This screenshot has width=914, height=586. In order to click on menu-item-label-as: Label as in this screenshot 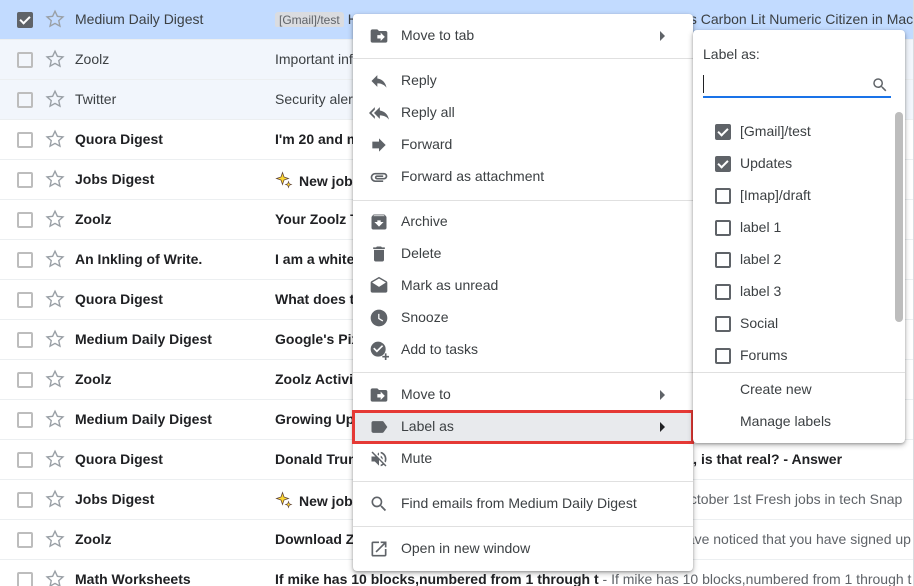, I will do `click(523, 427)`.